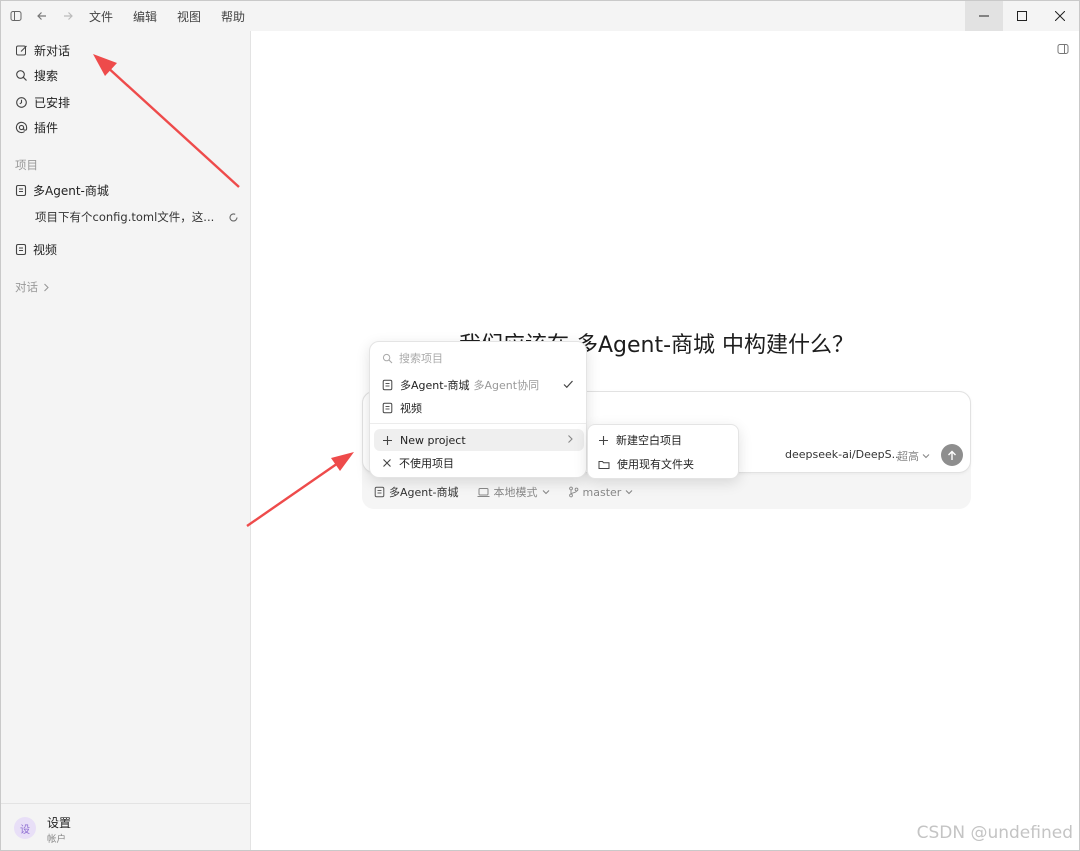 This screenshot has width=1080, height=851. Describe the element at coordinates (908, 456) in the screenshot. I see `effort-label: 超高` at that location.